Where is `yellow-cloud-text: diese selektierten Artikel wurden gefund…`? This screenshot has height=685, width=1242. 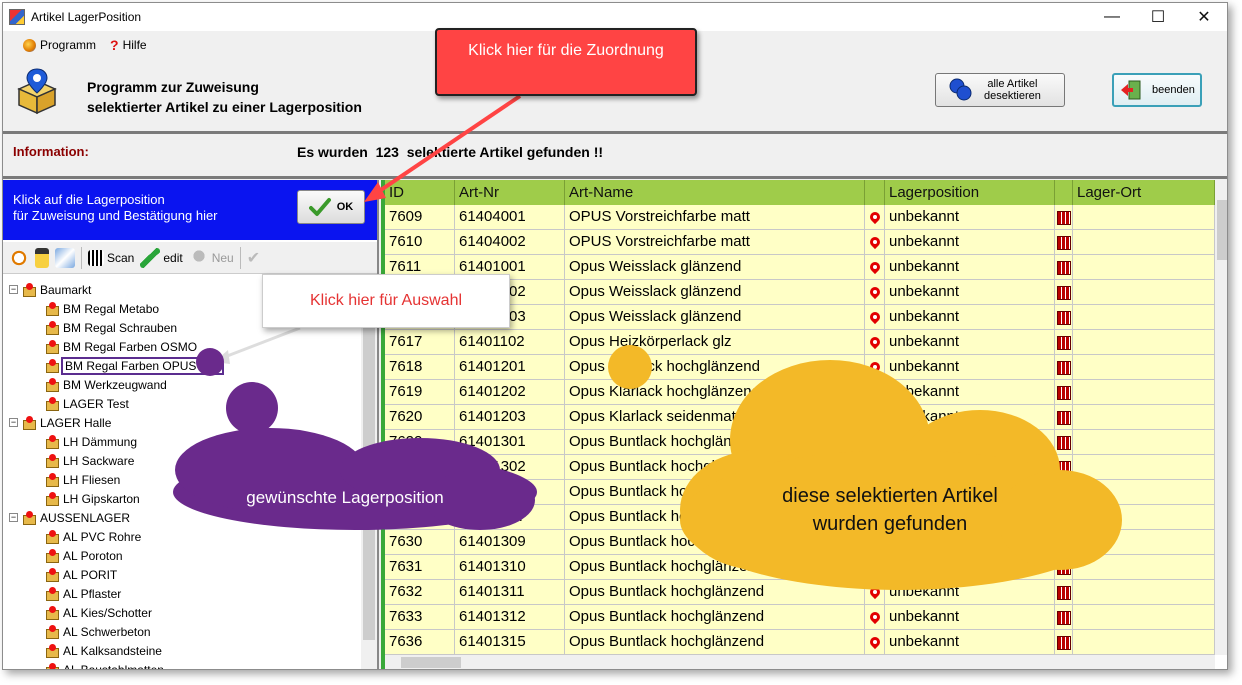 yellow-cloud-text: diese selektierten Artikel wurden gefund… is located at coordinates (890, 510).